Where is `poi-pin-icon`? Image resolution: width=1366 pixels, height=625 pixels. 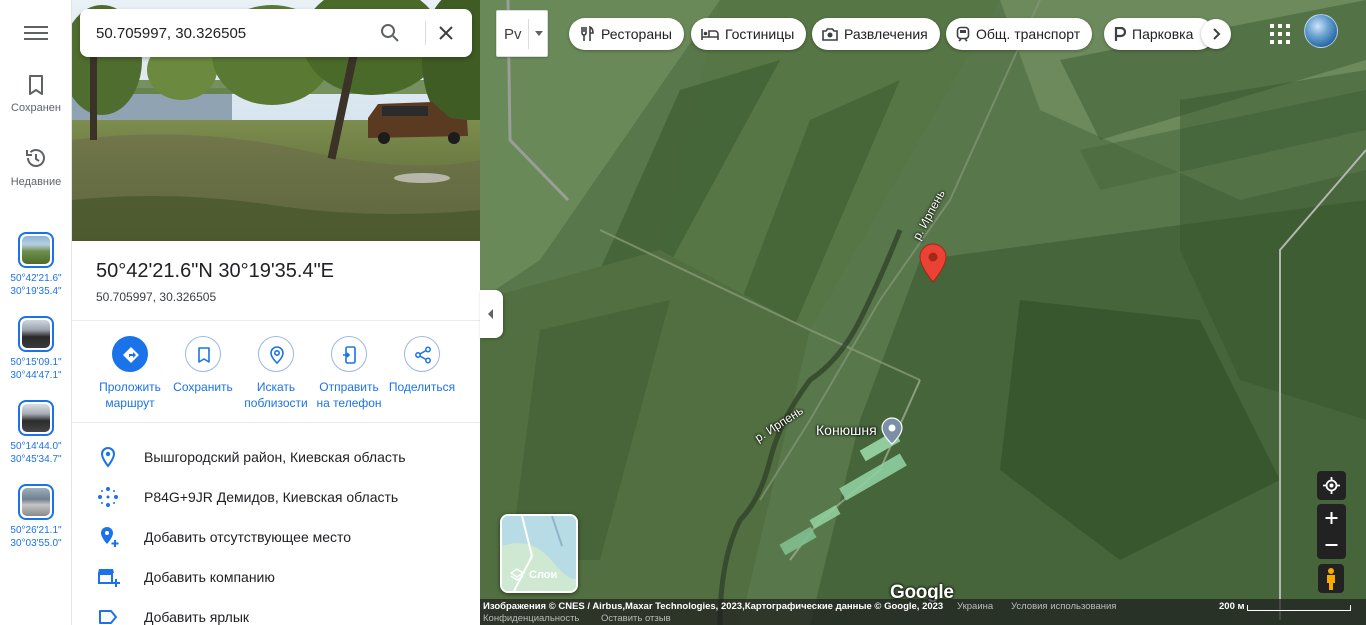
poi-pin-icon is located at coordinates (892, 431).